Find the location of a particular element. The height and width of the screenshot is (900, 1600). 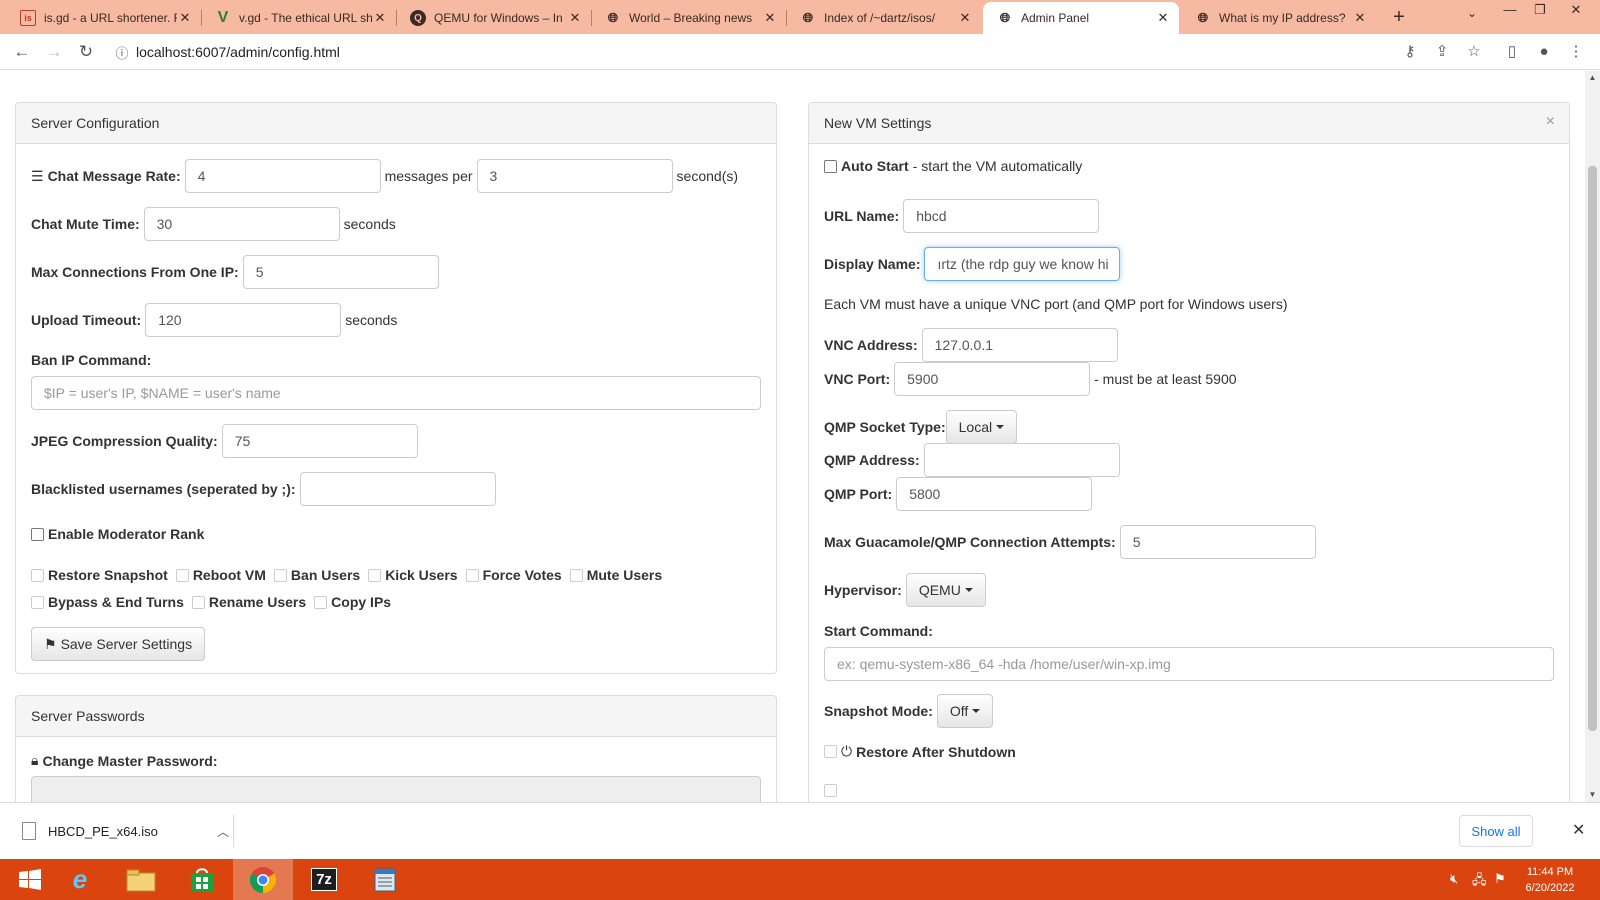

7zip-app: 7z is located at coordinates (324, 879).